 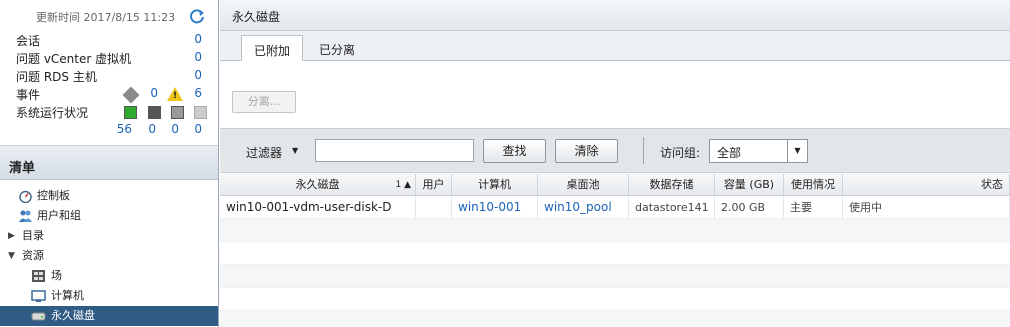 I want to click on filter-dropdown-icon: ▼, so click(x=295, y=150).